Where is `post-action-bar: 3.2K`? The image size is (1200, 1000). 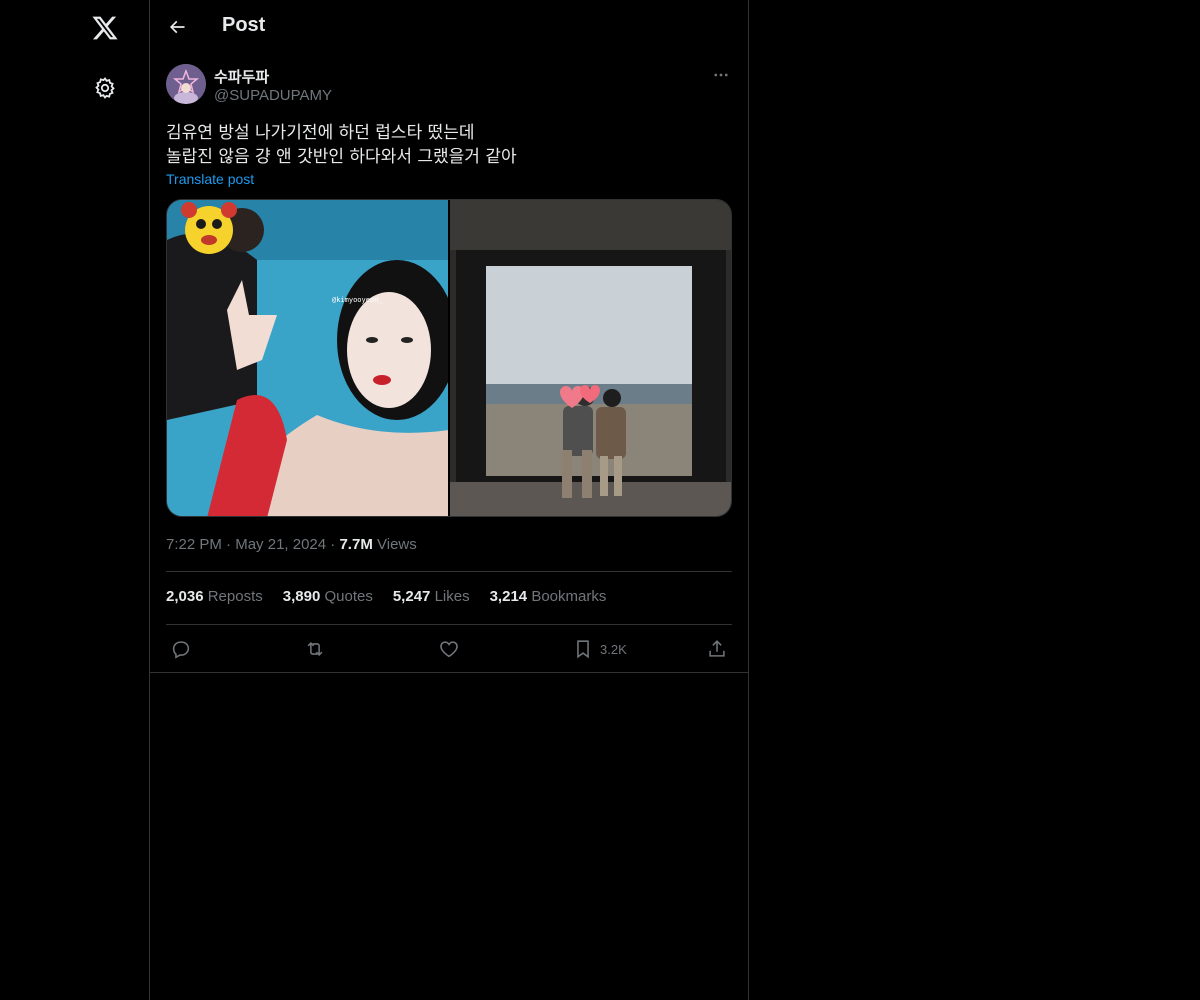 post-action-bar: 3.2K is located at coordinates (449, 651).